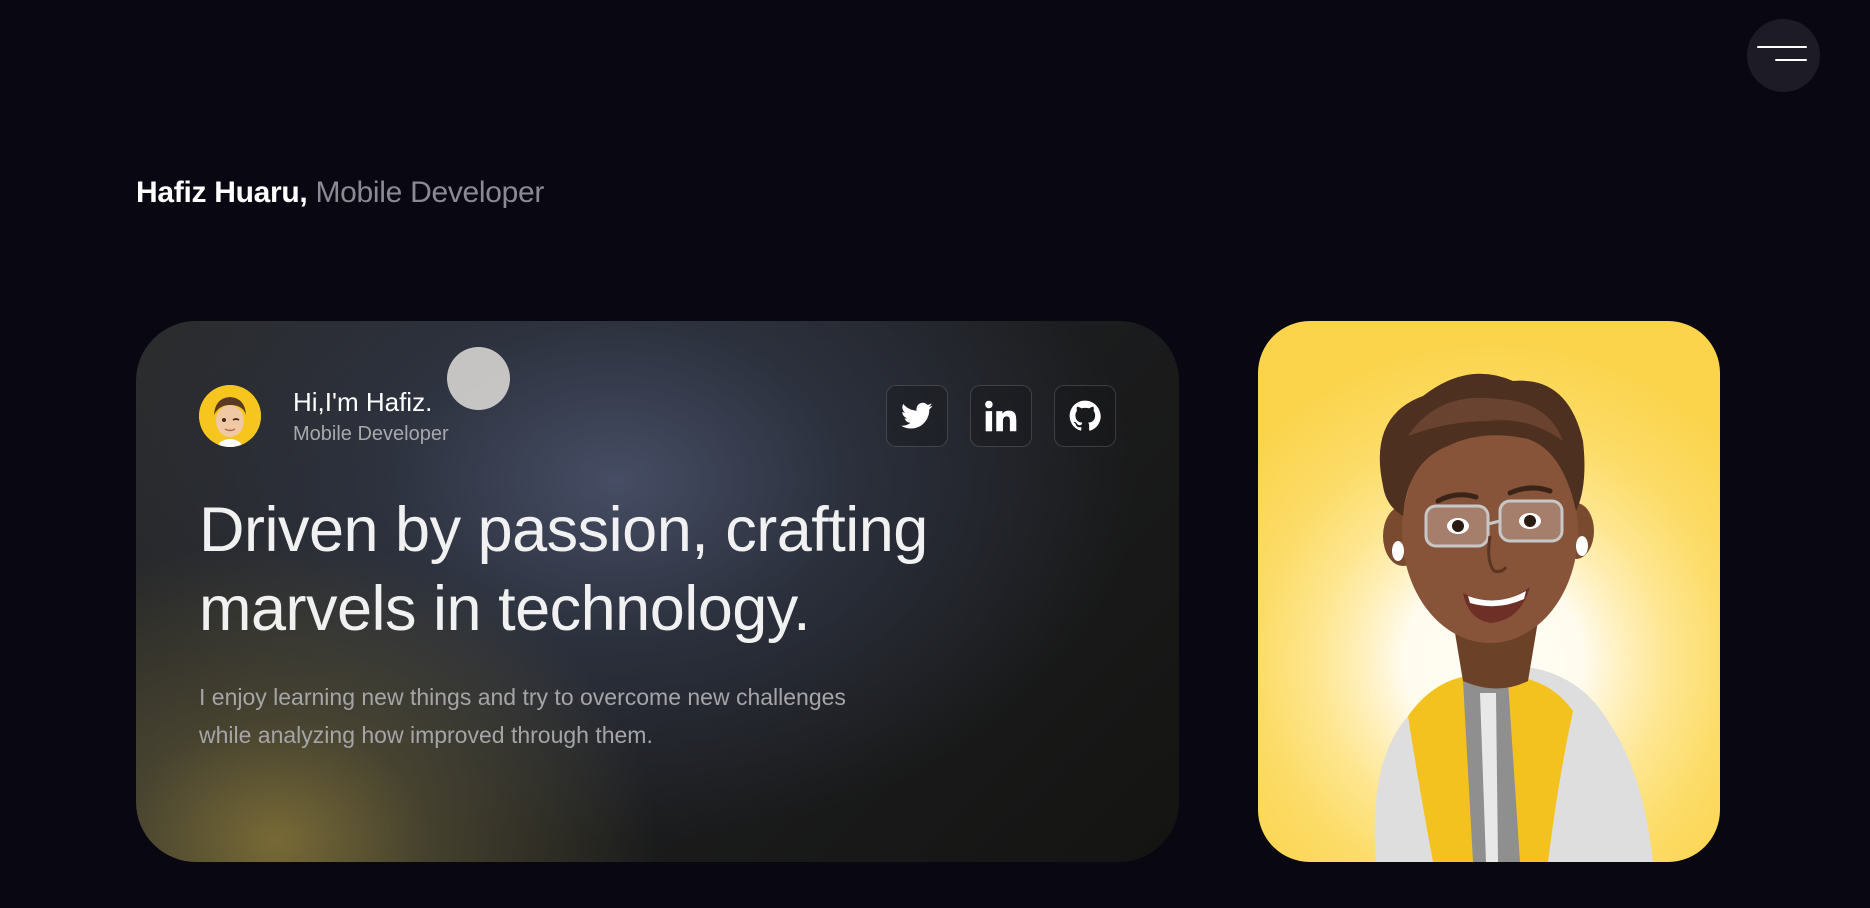 This screenshot has width=1870, height=908. I want to click on avatar, so click(230, 416).